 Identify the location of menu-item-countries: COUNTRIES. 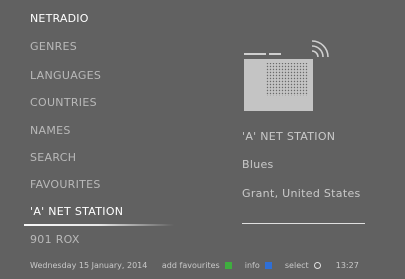
(63, 102).